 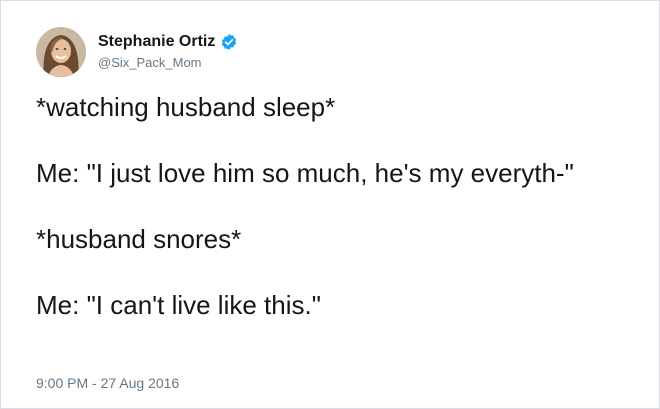 I want to click on tweet-line-1: *watching husband sleep*, so click(x=186, y=107).